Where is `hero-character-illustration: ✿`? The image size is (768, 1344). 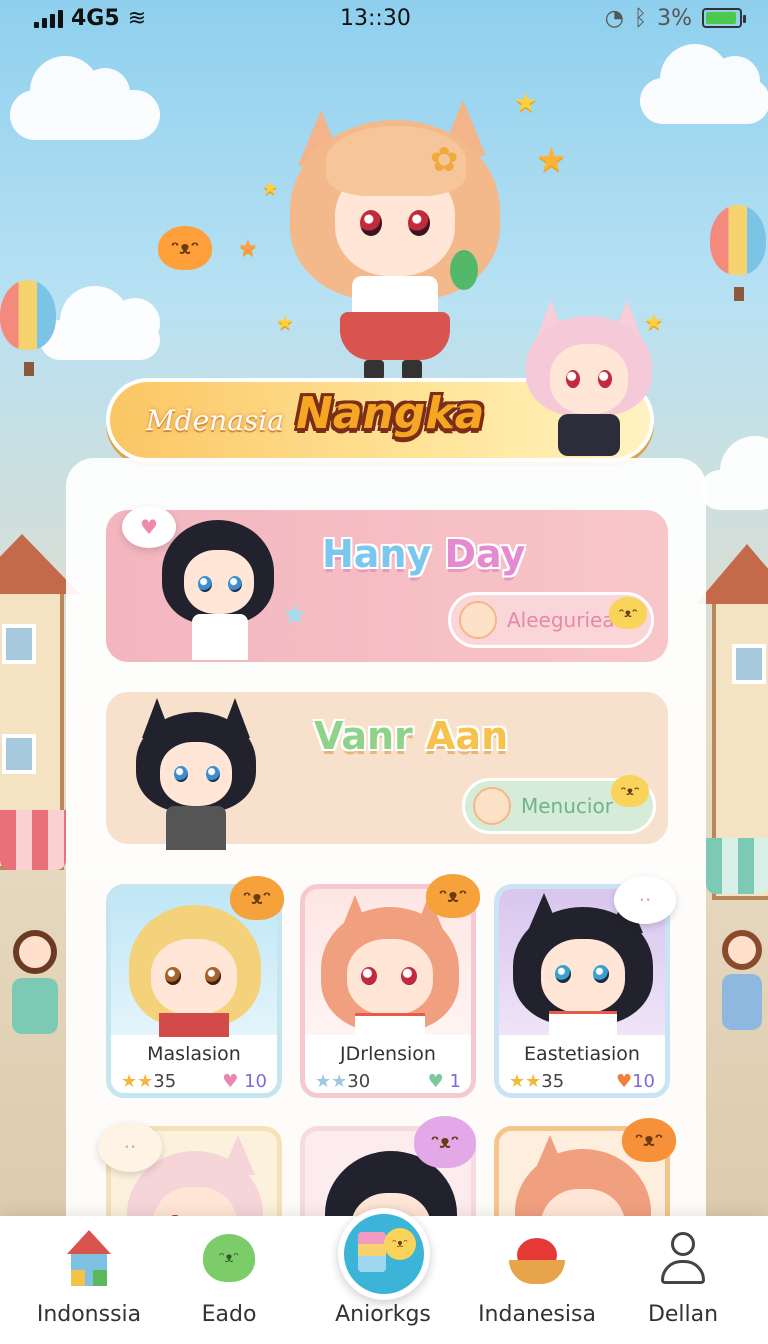
hero-character-illustration: ✿ is located at coordinates (395, 230).